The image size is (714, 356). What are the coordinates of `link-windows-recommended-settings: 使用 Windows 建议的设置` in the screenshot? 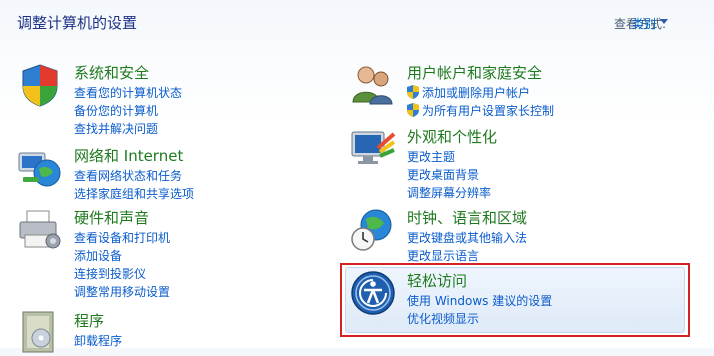 It's located at (479, 301).